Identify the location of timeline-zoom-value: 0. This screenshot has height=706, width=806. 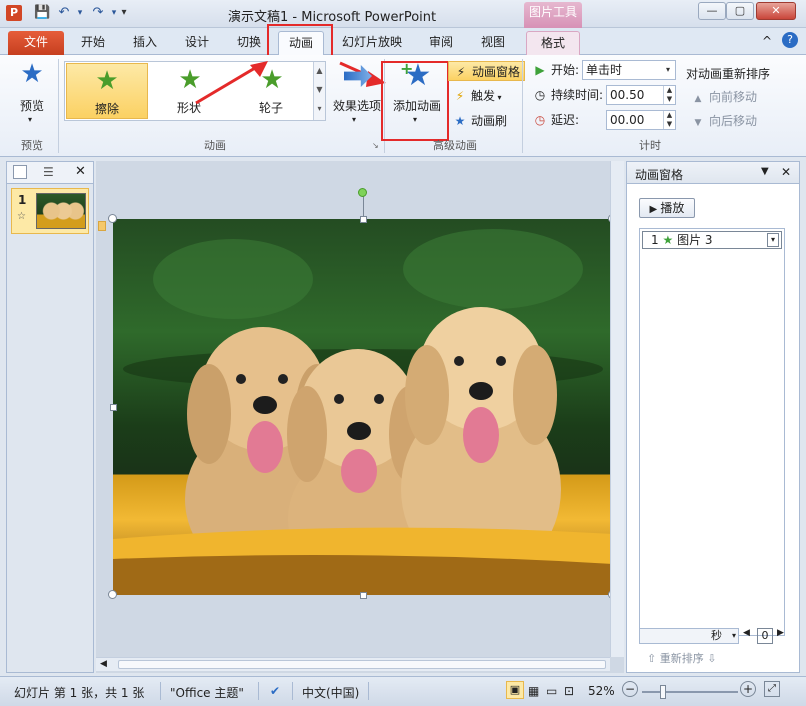
(765, 636).